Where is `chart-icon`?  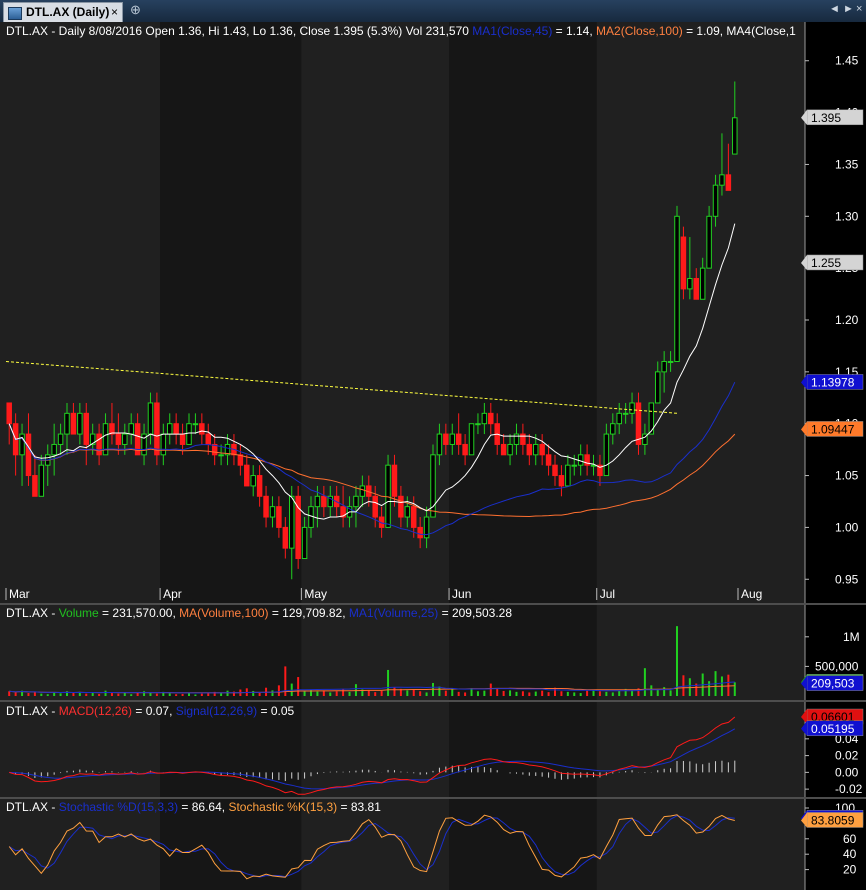
chart-icon is located at coordinates (15, 13).